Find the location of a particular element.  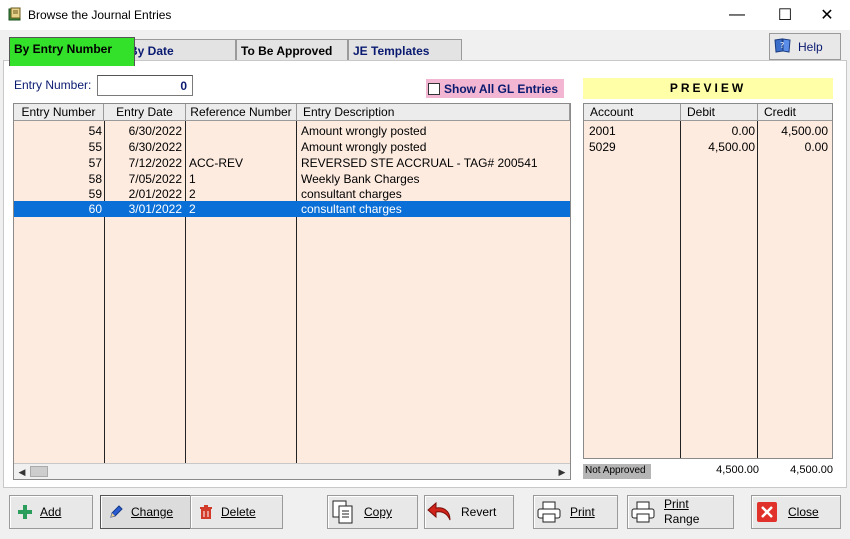

total-credit: 4,500.00 is located at coordinates (811, 470).